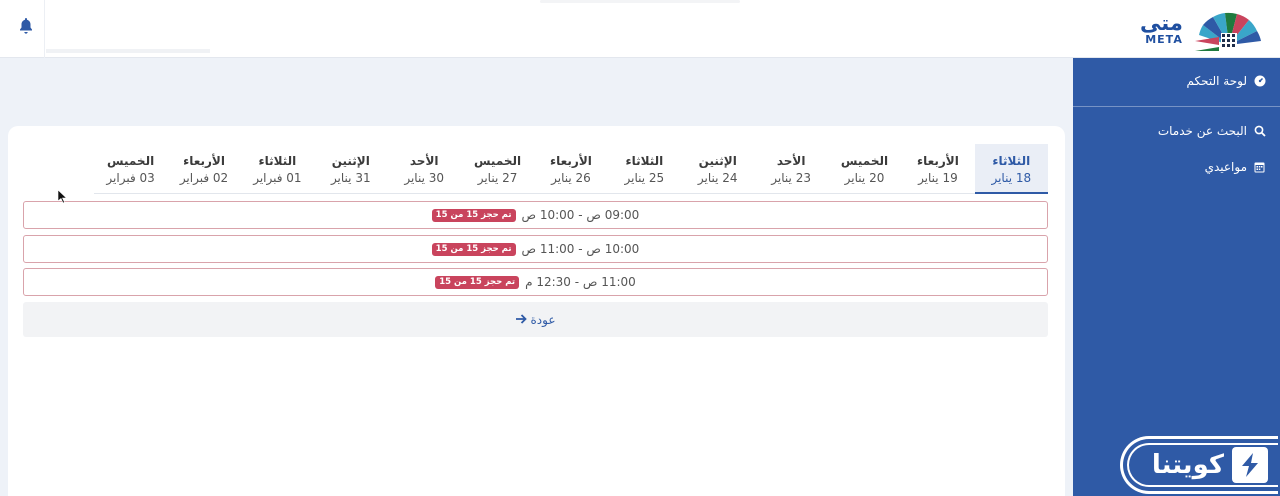 This screenshot has height=496, width=1280. What do you see at coordinates (937, 169) in the screenshot?
I see `date-tab: الأربعاء 19 يناير` at bounding box center [937, 169].